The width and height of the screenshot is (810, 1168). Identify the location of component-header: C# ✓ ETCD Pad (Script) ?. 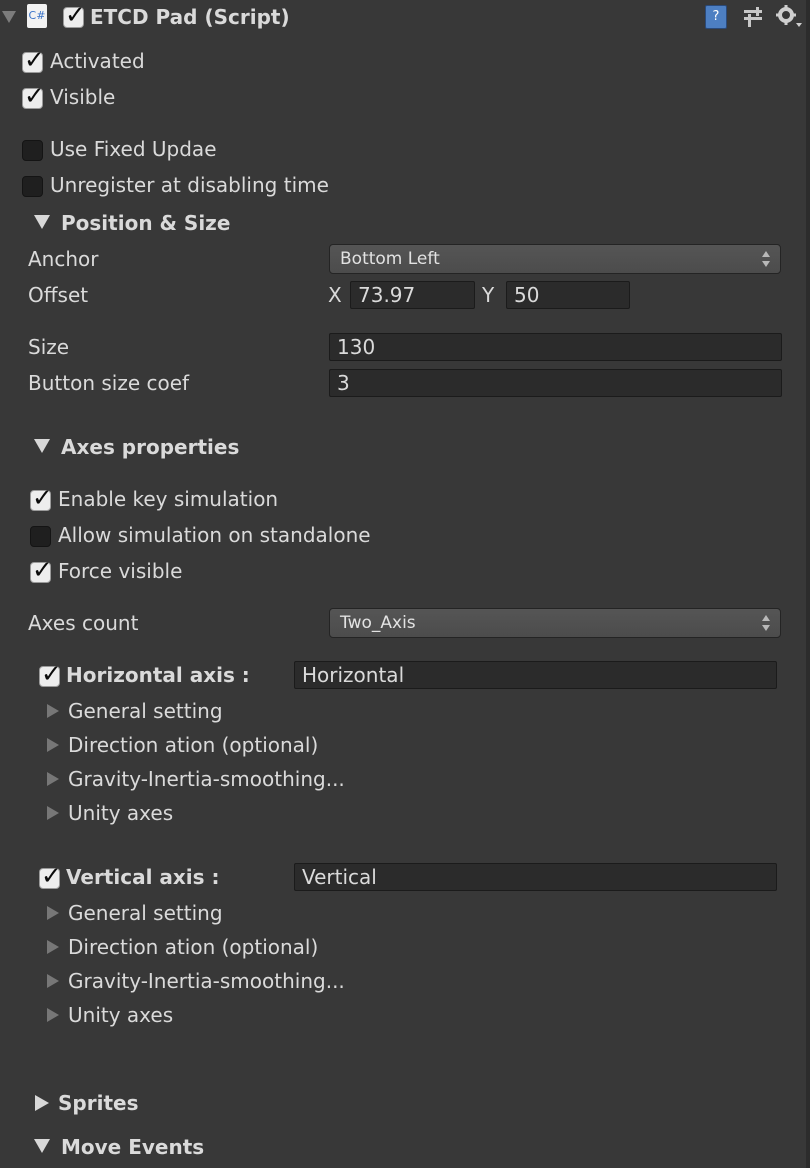
(405, 19).